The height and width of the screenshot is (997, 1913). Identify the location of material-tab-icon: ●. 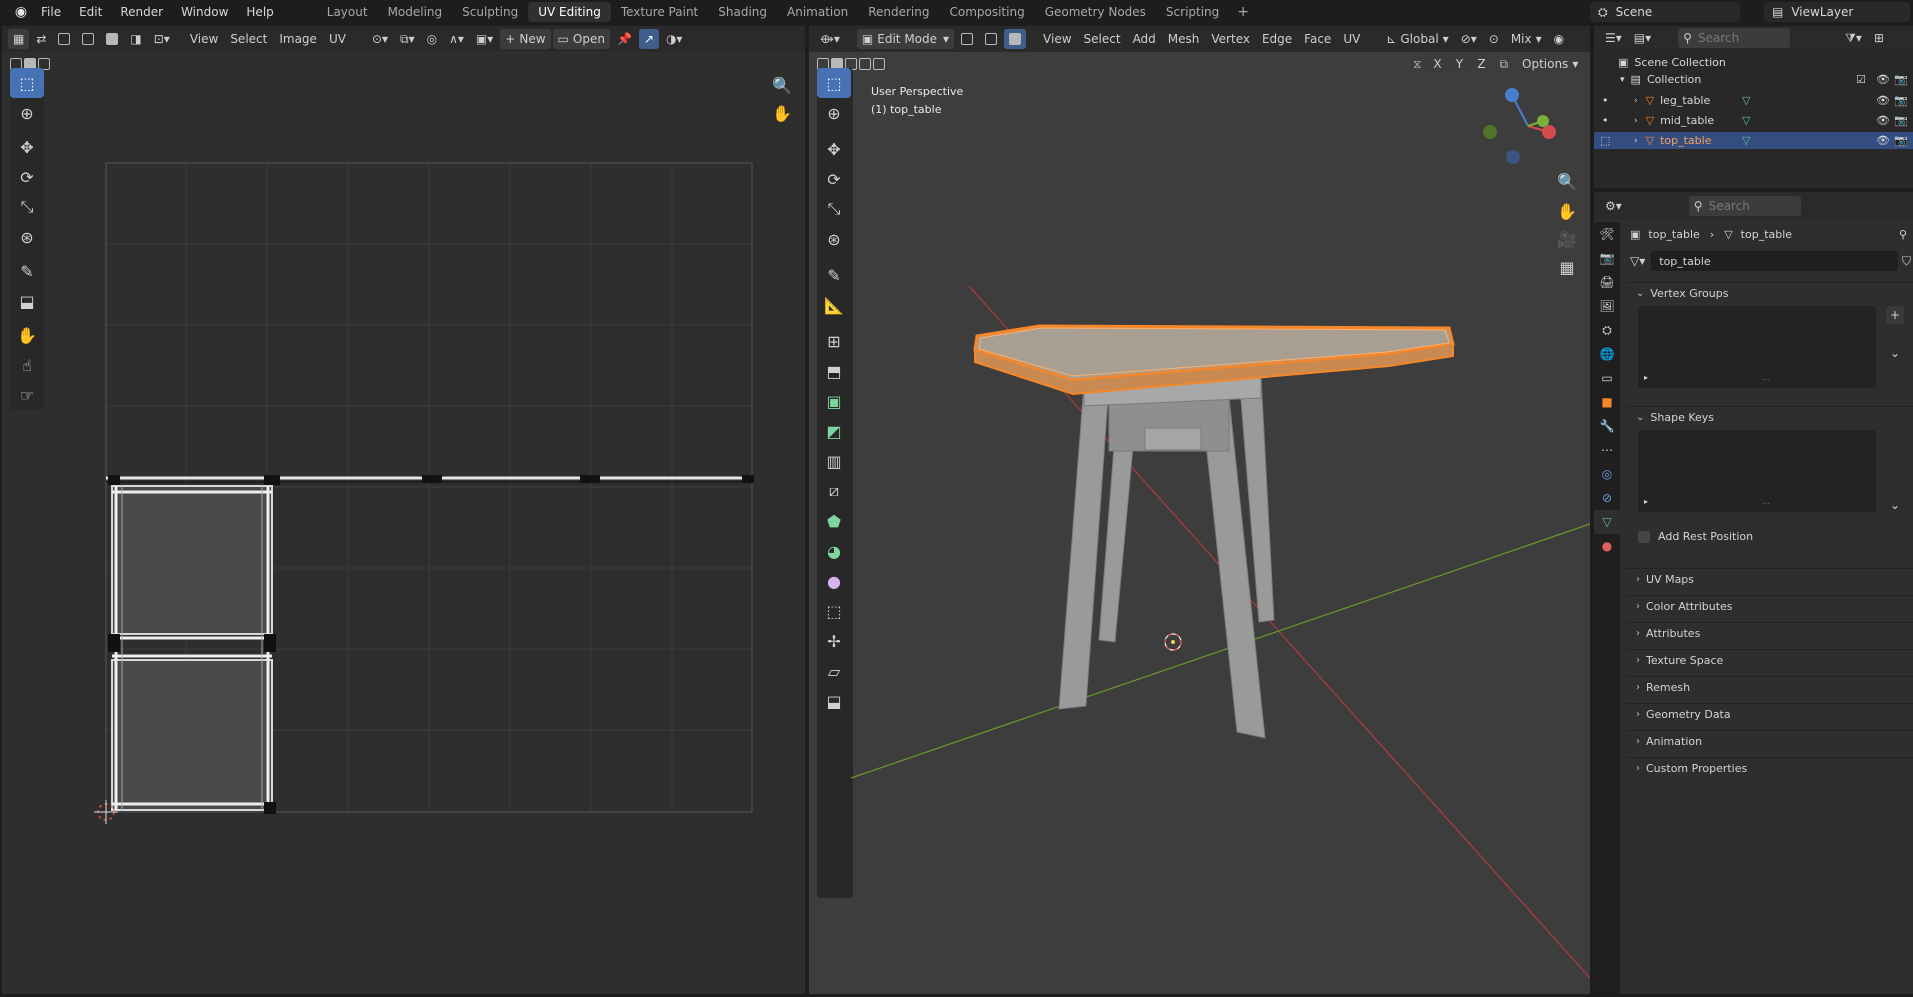
(1607, 546).